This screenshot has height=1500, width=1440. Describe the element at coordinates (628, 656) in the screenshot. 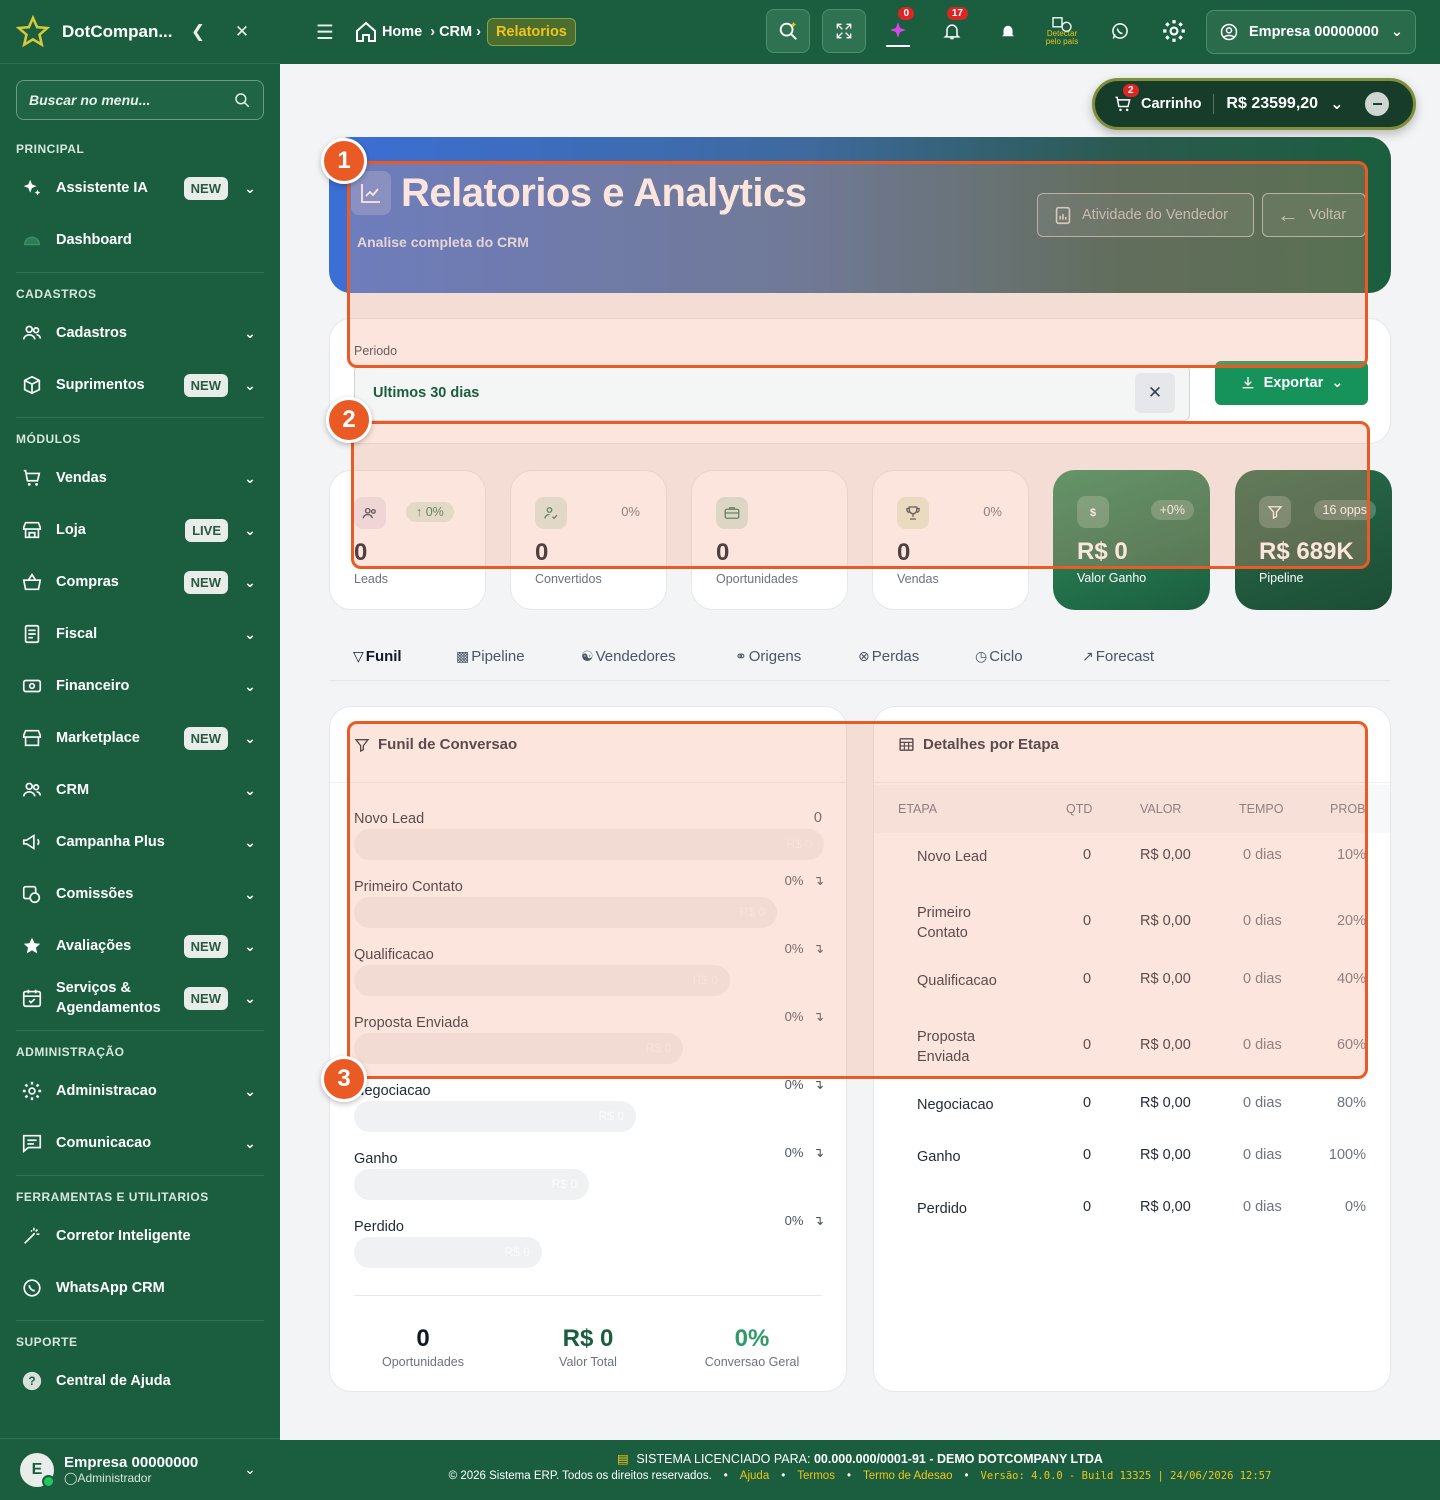

I see `tab-vendedores: ☯ Vendedores` at that location.